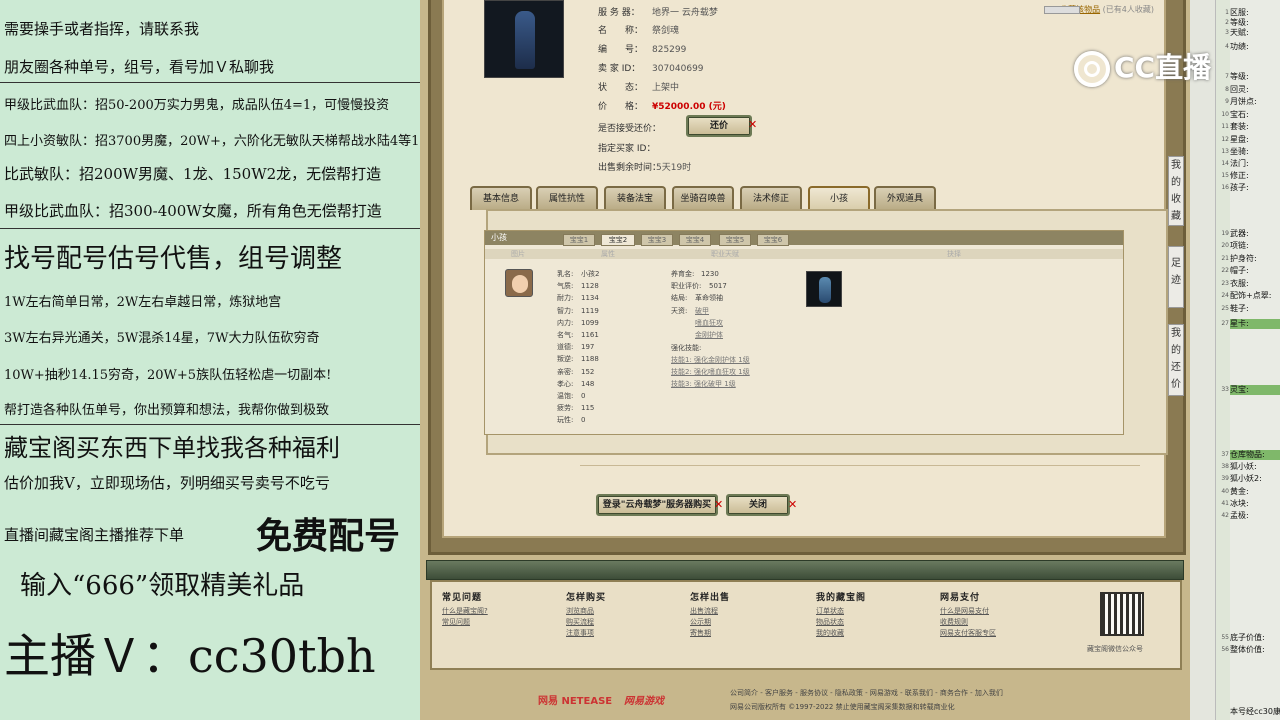 Image resolution: width=1280 pixels, height=720 pixels. I want to click on stat-row: 孝心: 148, so click(576, 383).